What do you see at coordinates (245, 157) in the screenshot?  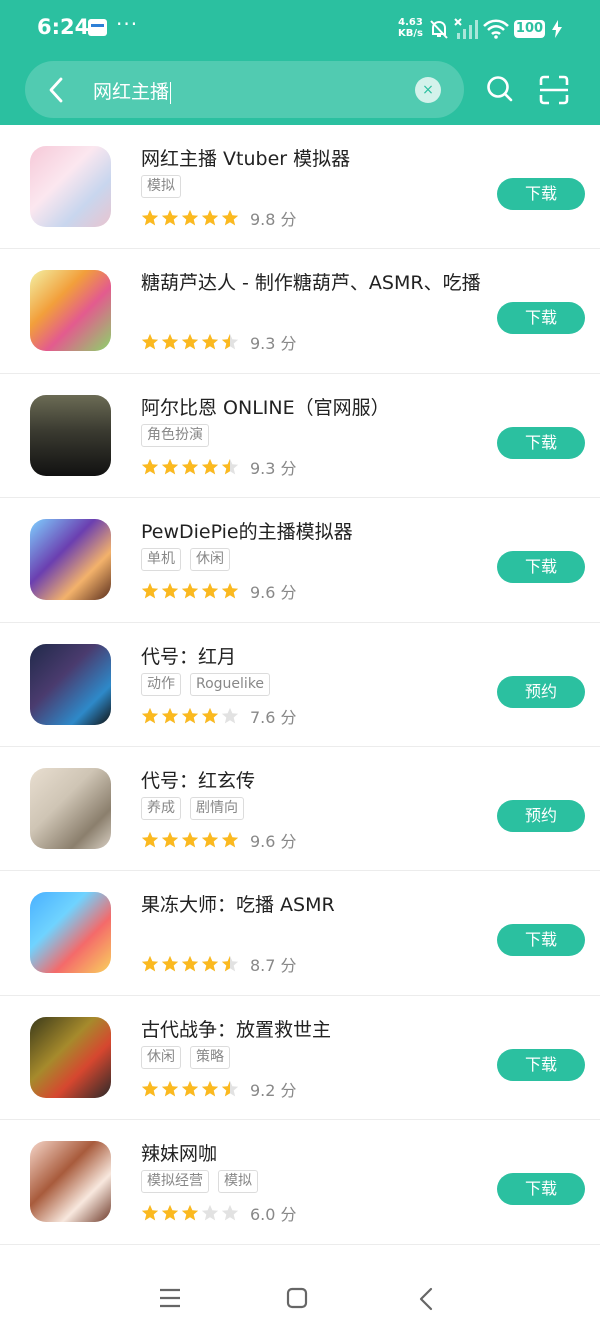 I see `app-name: 网红主播 Vtuber 模拟器` at bounding box center [245, 157].